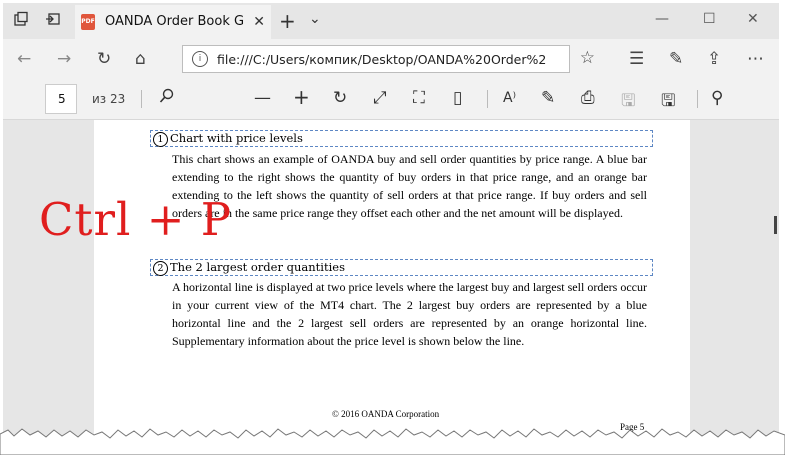  I want to click on page-count: из 23, so click(109, 99).